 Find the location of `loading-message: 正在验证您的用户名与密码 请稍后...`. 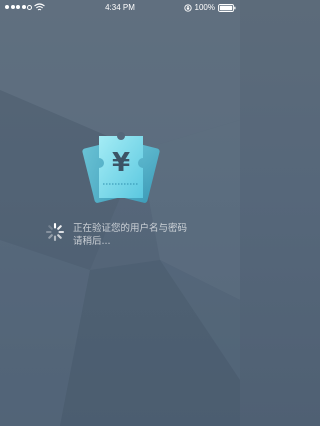

loading-message: 正在验证您的用户名与密码 请稍后... is located at coordinates (130, 235).